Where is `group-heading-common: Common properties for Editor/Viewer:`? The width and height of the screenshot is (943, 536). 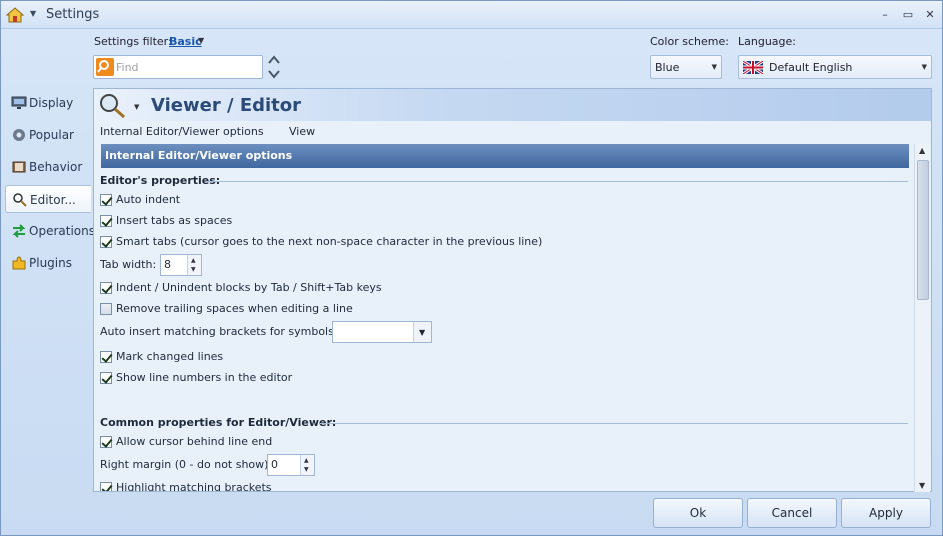 group-heading-common: Common properties for Editor/Viewer: is located at coordinates (218, 422).